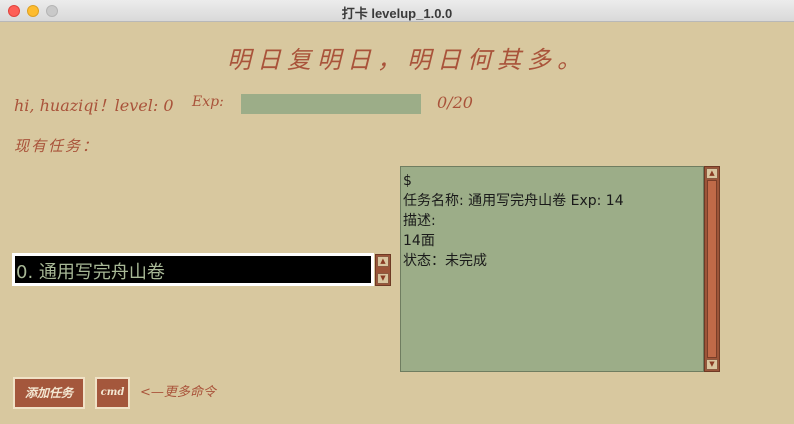 The image size is (794, 424). Describe the element at coordinates (208, 102) in the screenshot. I see `exp-label: Exp:` at that location.